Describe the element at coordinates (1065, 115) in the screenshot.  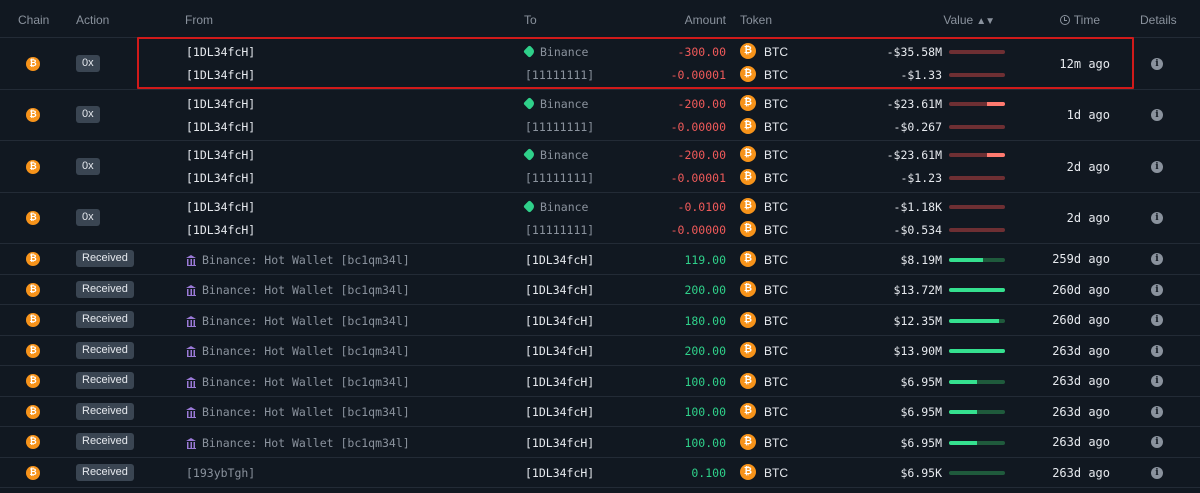
I see `time-ago: 1d ago` at that location.